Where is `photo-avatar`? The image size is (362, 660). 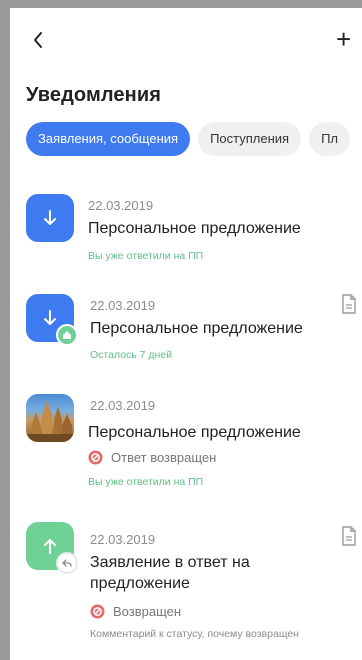
photo-avatar is located at coordinates (50, 418).